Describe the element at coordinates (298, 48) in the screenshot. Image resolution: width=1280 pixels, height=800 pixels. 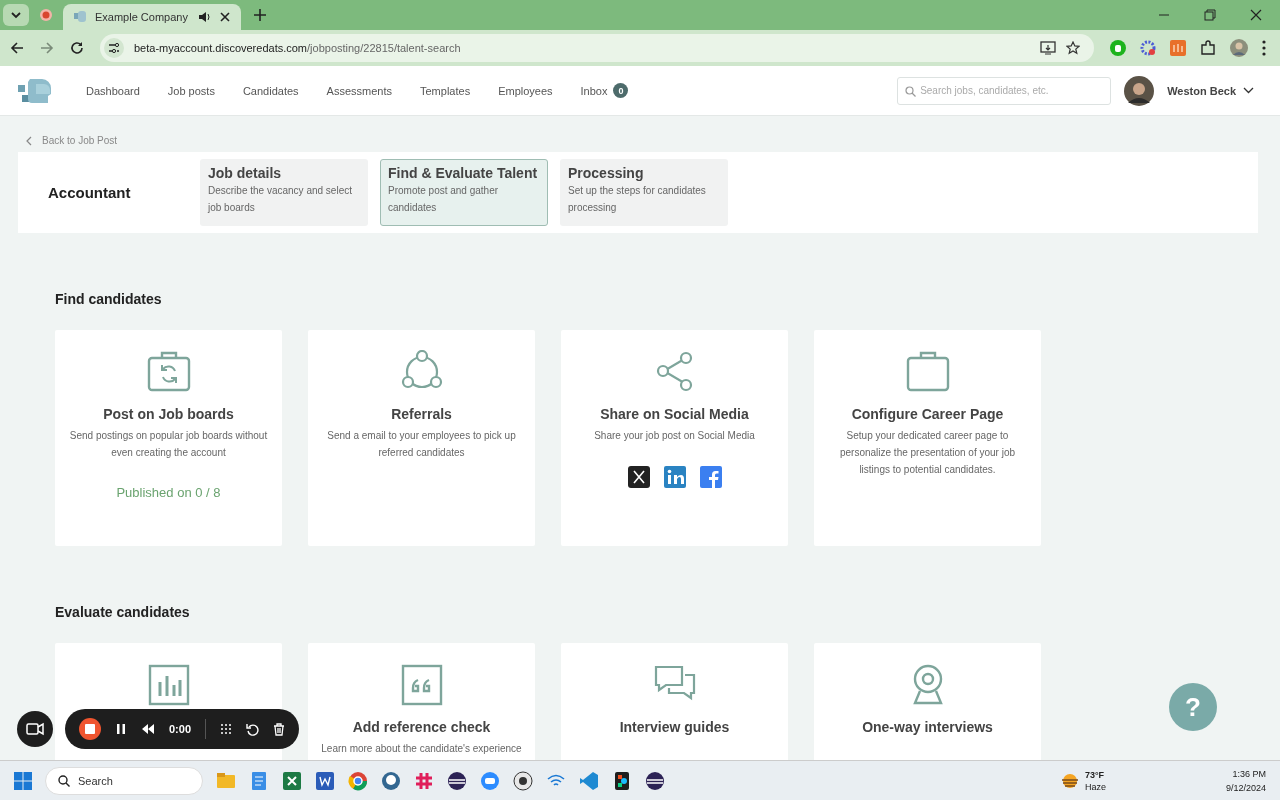
I see `url-text: beta-myaccount.discoveredats.com/jobposting/22815/talent-search` at that location.